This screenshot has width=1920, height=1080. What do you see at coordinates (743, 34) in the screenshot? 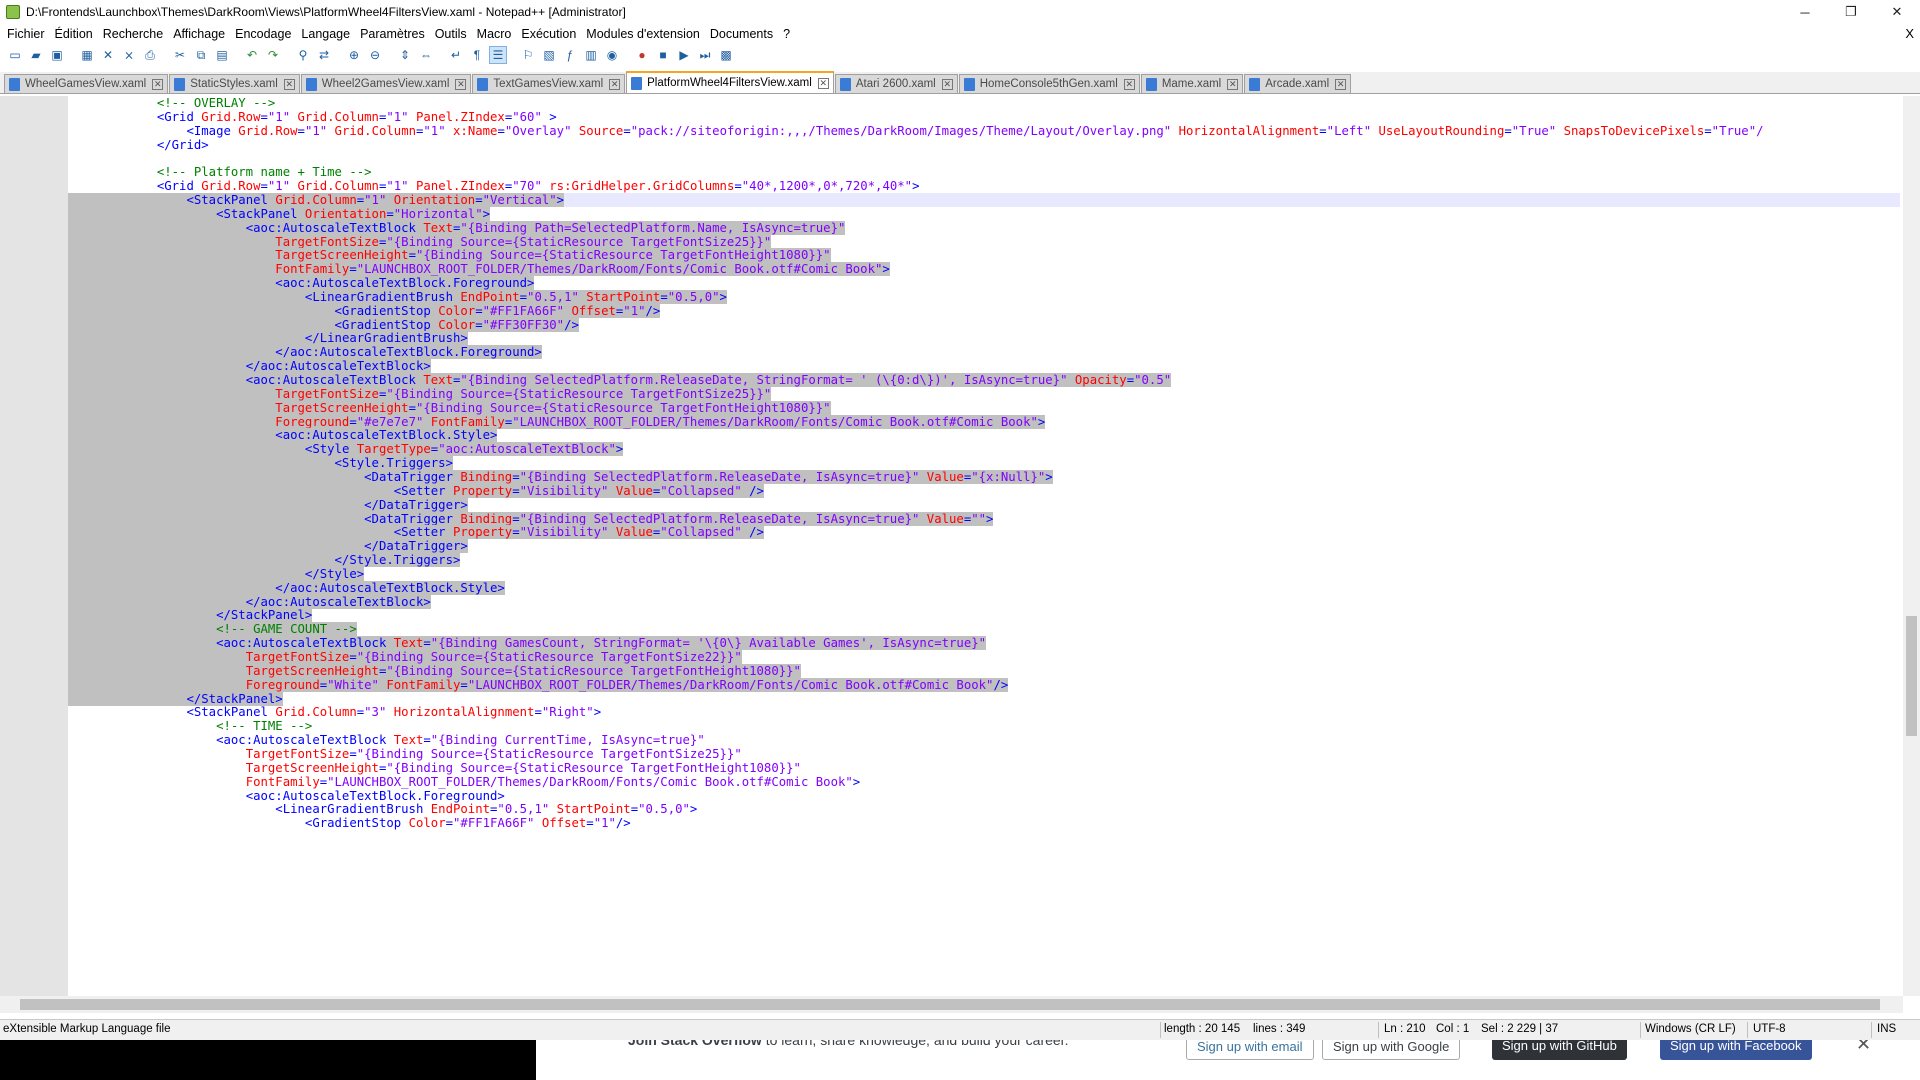
I see `menu-documents: Documents` at bounding box center [743, 34].